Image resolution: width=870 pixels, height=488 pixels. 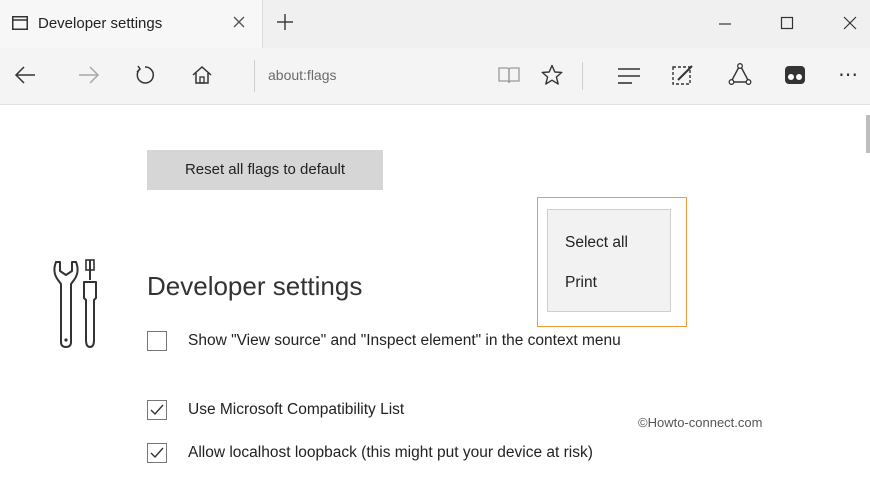 What do you see at coordinates (683, 77) in the screenshot?
I see `pen-note-icon` at bounding box center [683, 77].